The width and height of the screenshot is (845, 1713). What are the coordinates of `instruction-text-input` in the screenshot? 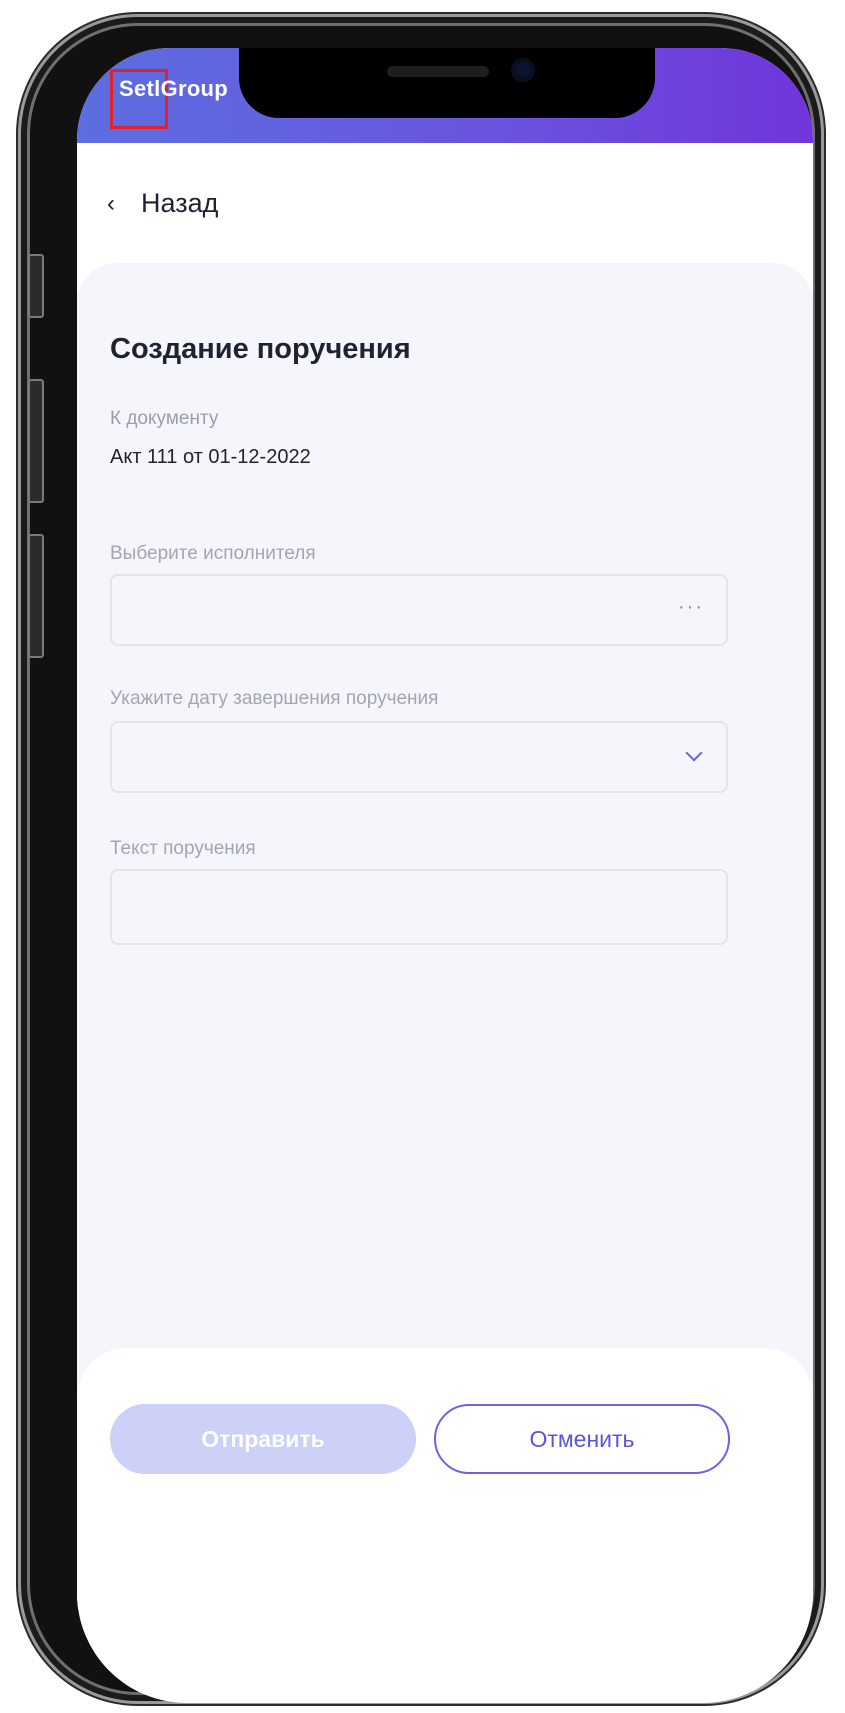 It's located at (419, 907).